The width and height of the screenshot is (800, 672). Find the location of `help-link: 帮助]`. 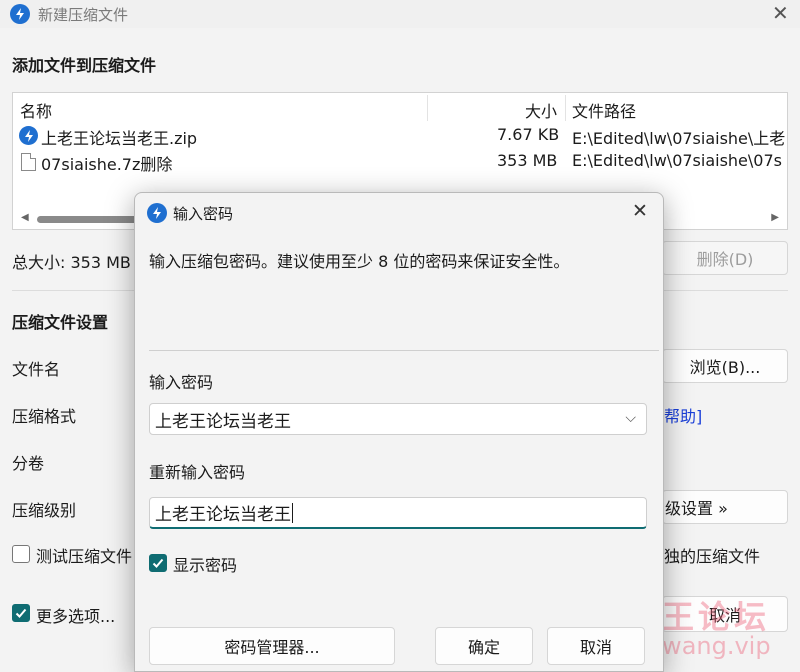

help-link: 帮助] is located at coordinates (683, 415).